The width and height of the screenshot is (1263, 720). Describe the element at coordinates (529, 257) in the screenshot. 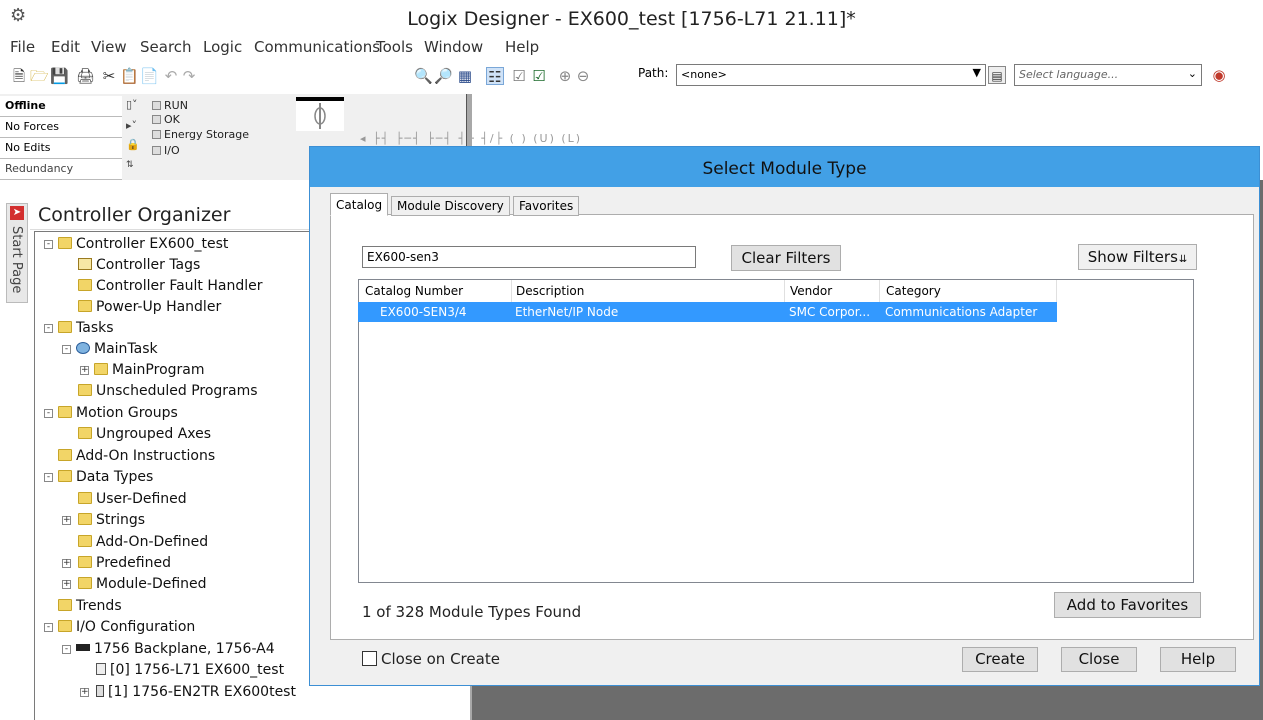

I see `module-search-input: EX600-sen3` at that location.